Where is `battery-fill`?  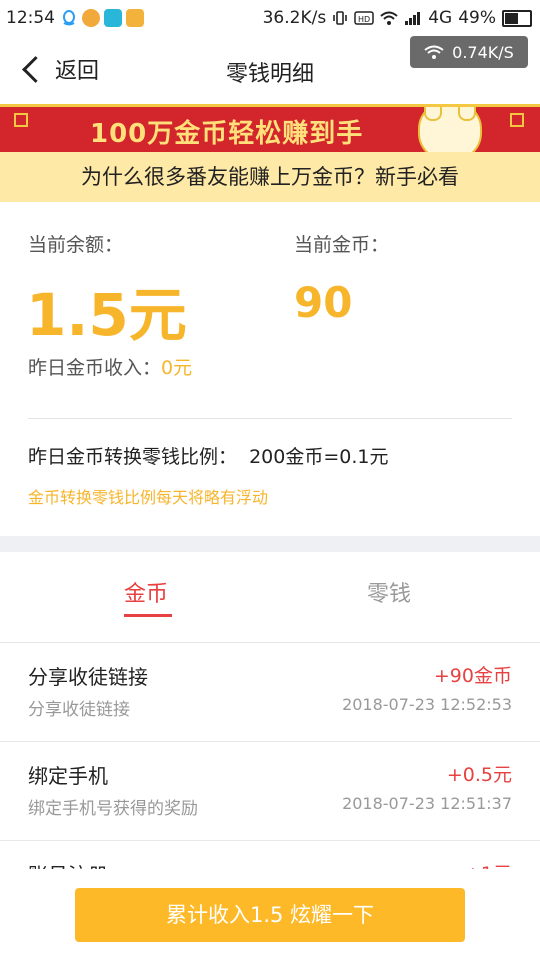
battery-fill is located at coordinates (511, 18).